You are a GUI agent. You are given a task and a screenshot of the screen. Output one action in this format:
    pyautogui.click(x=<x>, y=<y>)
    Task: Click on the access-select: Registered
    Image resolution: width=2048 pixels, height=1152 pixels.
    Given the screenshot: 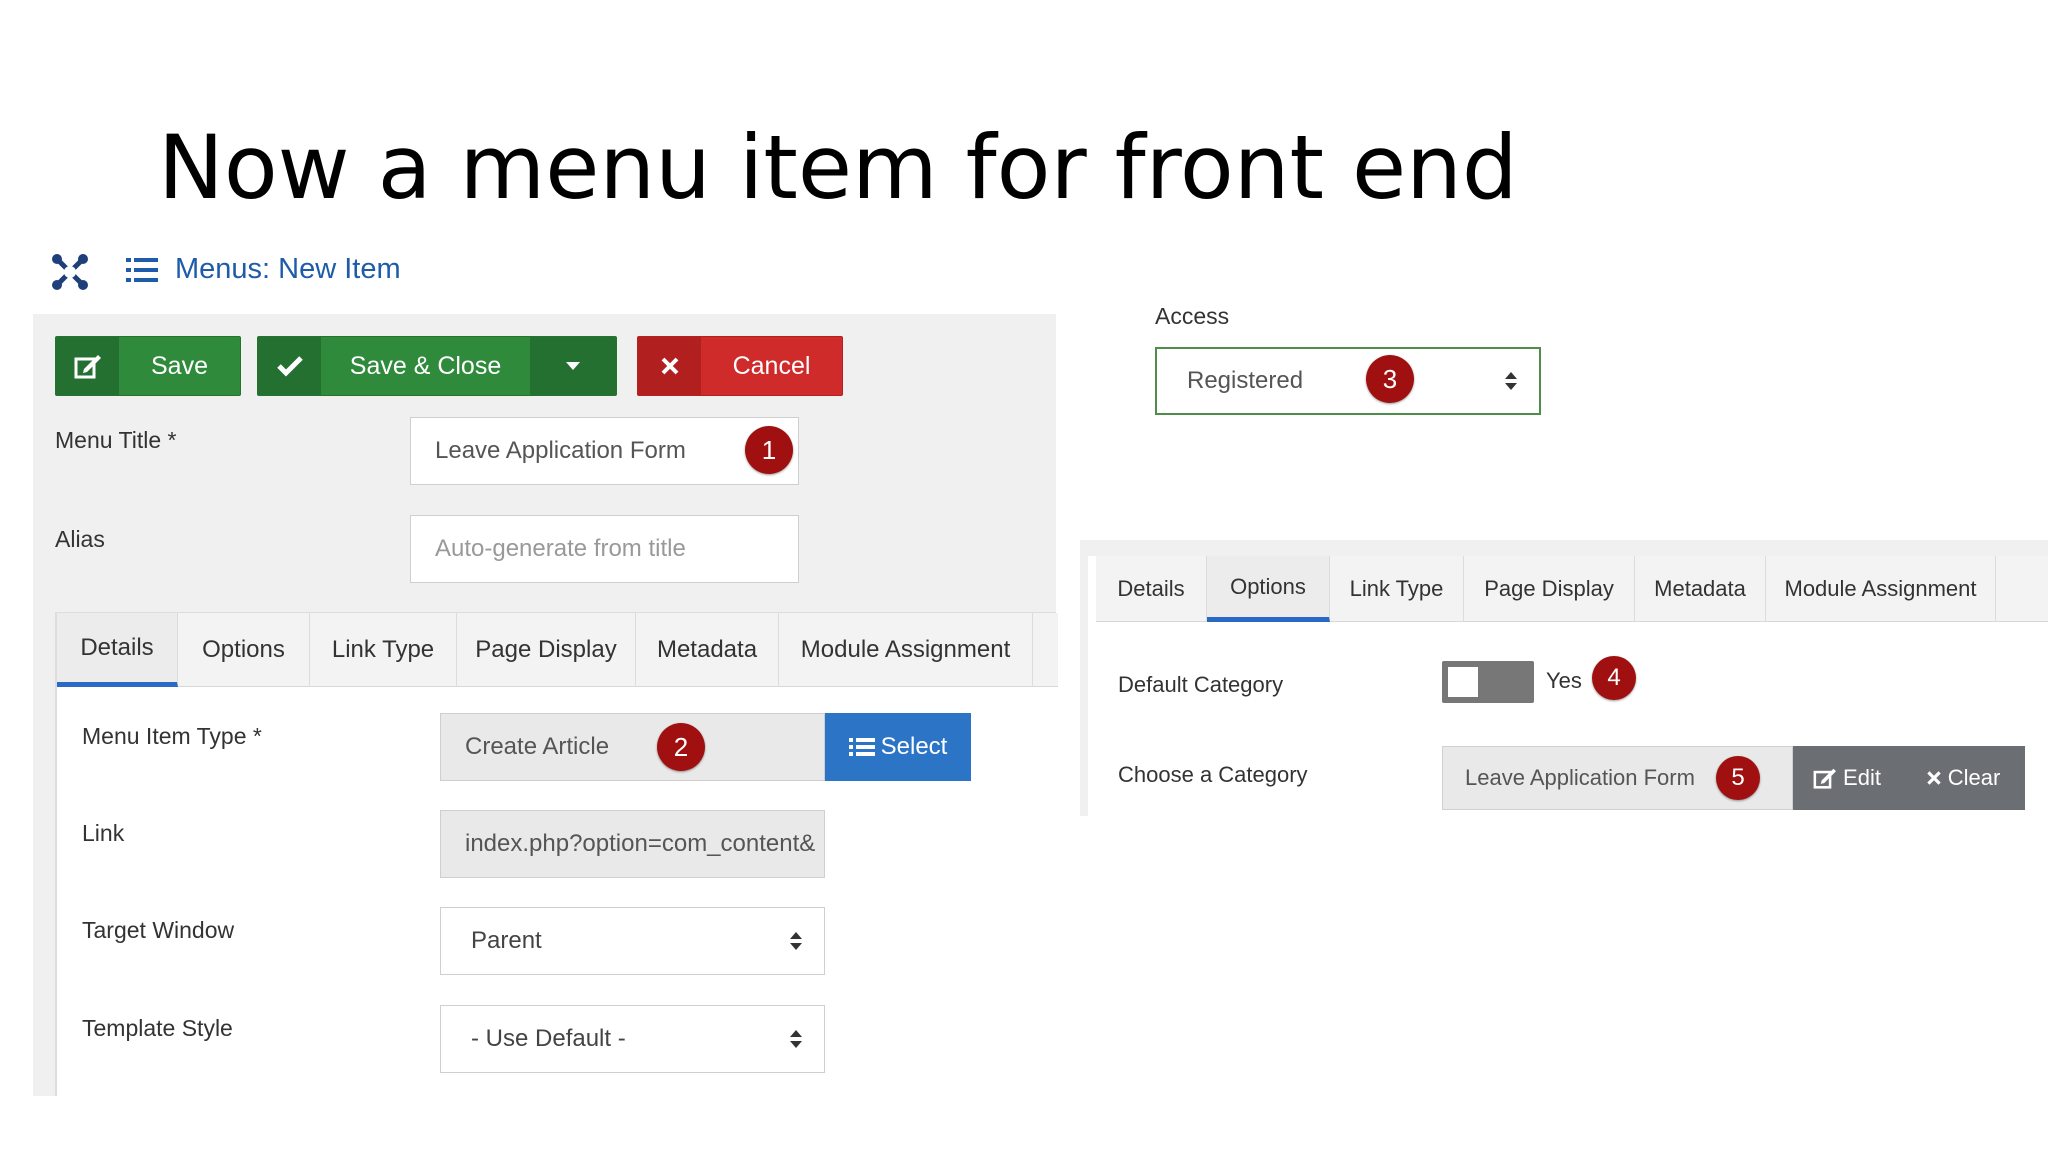 What is the action you would take?
    pyautogui.click(x=1348, y=381)
    